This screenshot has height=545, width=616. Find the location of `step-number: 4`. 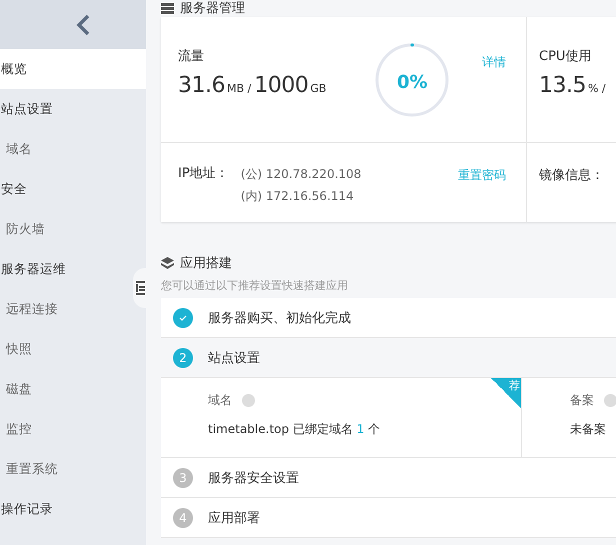

step-number: 4 is located at coordinates (183, 518).